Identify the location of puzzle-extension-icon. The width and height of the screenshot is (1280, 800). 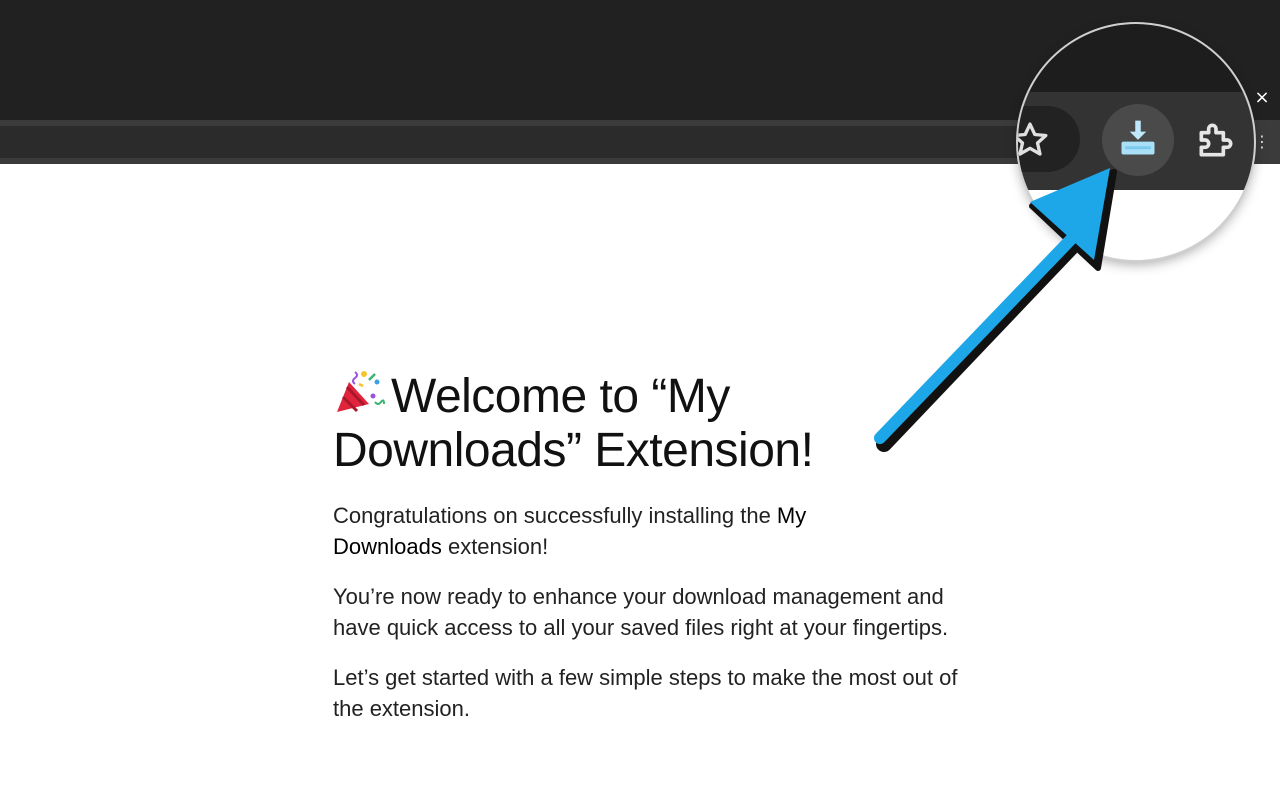
(1216, 140).